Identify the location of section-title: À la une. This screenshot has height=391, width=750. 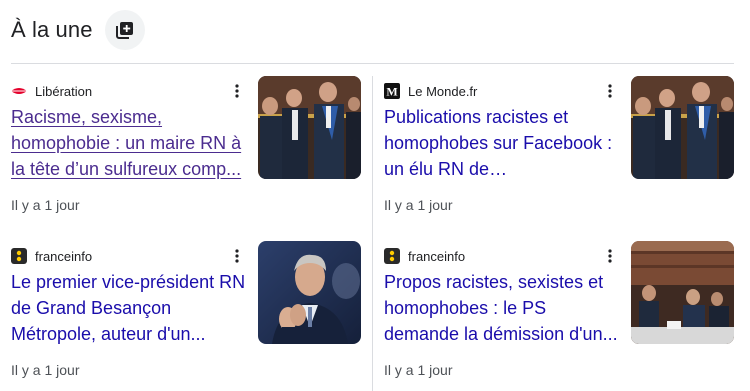
(52, 29).